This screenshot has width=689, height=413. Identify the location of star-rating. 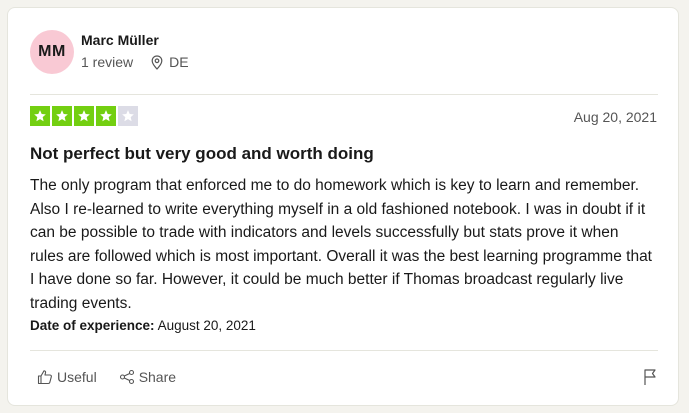
(84, 116).